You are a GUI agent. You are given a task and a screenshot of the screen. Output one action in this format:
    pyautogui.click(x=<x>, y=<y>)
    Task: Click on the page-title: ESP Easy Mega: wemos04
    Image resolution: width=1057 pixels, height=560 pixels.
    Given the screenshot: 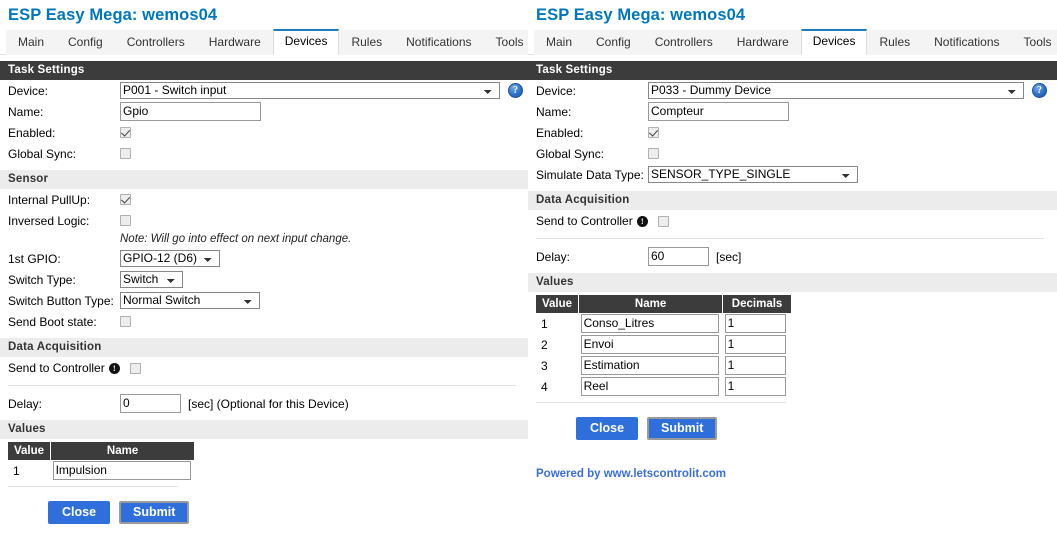 What is the action you would take?
    pyautogui.click(x=113, y=15)
    